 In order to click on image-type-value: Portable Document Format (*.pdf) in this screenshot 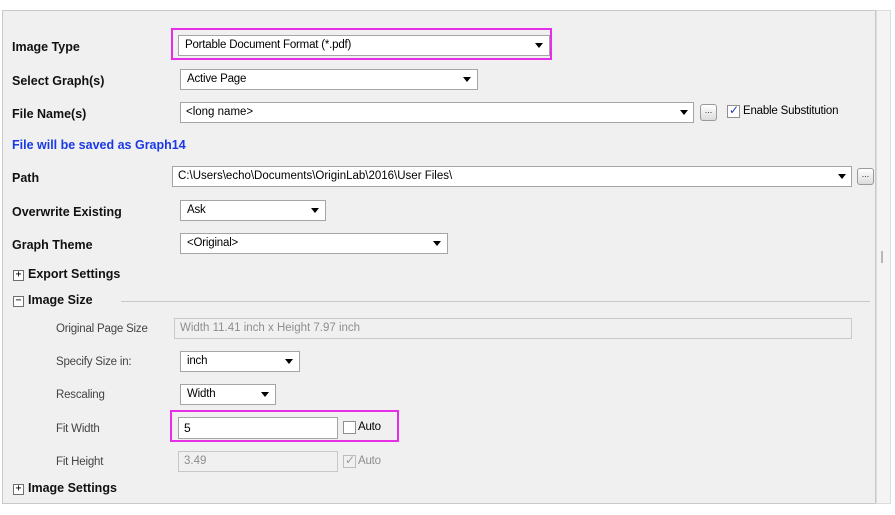, I will do `click(268, 45)`.